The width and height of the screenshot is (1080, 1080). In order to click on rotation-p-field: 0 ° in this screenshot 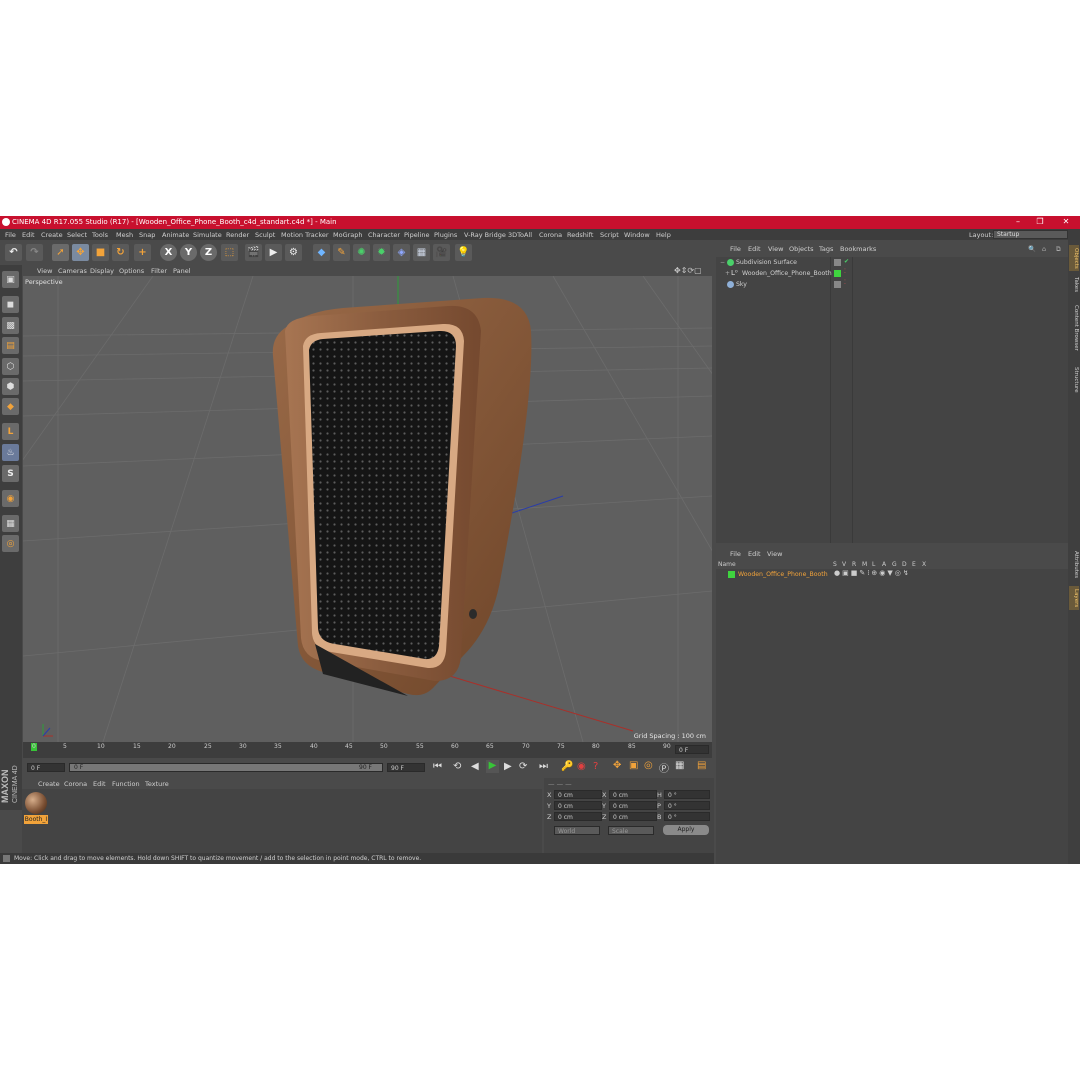, I will do `click(687, 805)`.